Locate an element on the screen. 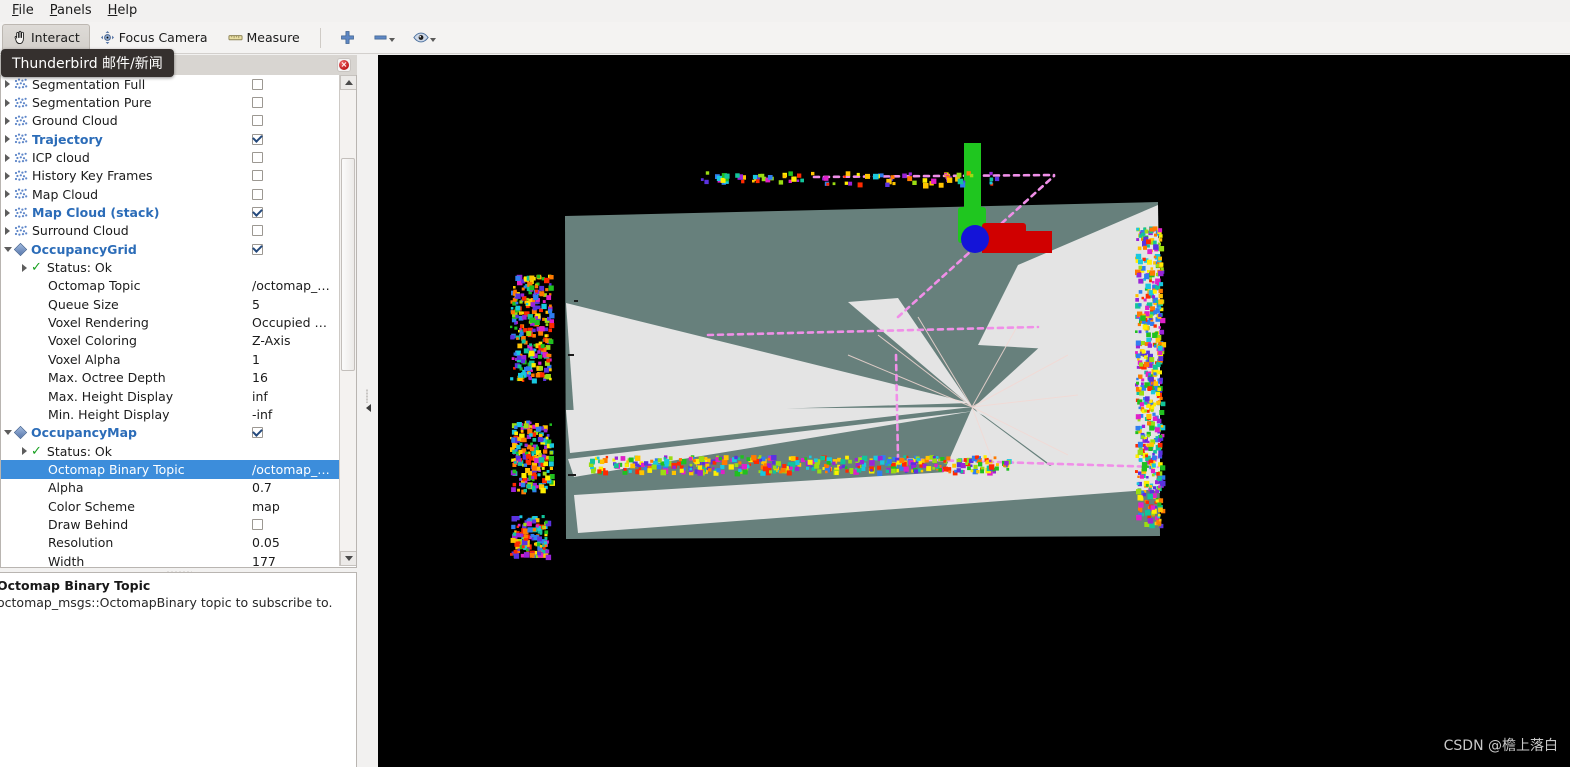  displays-panel-close-button: × is located at coordinates (344, 65).